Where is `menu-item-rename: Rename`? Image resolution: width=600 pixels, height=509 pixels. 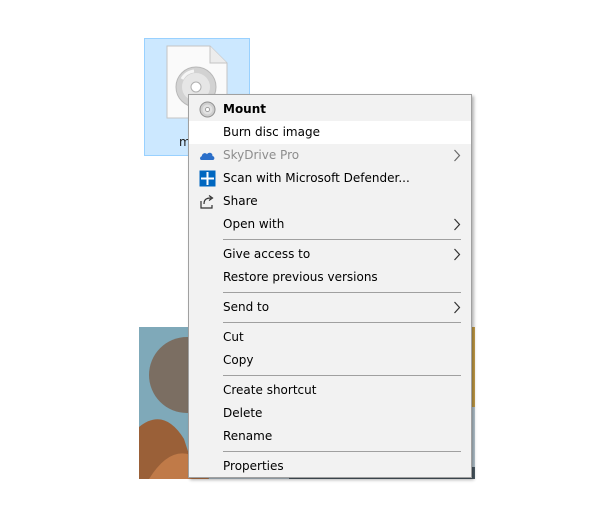 menu-item-rename: Rename is located at coordinates (330, 436).